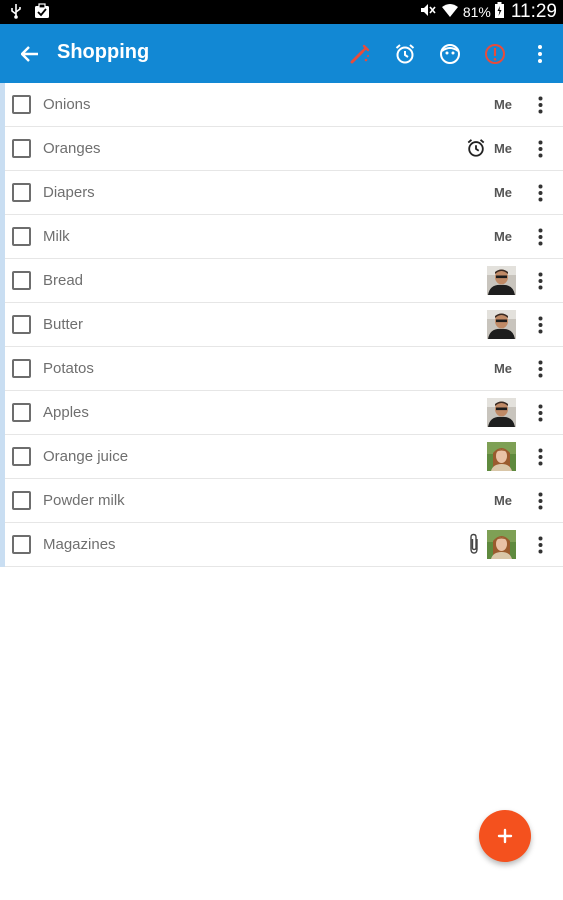 This screenshot has height=900, width=563. I want to click on item-label: Orange juice, so click(86, 456).